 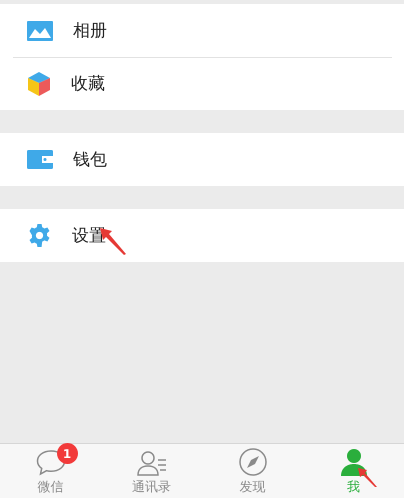 I want to click on menu-label: 收藏, so click(x=88, y=84).